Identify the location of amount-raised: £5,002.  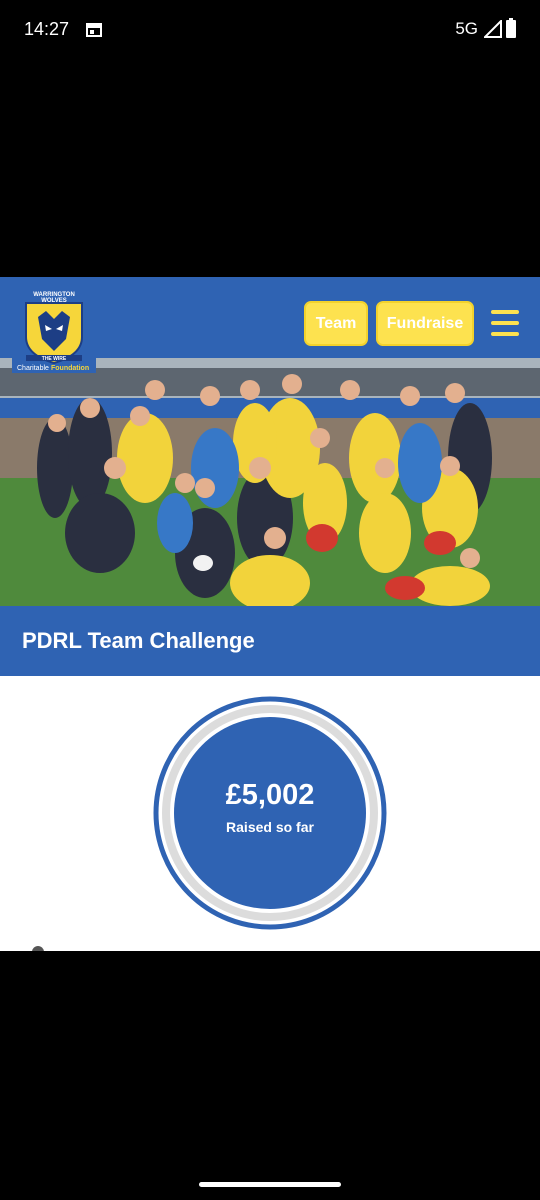
(270, 795).